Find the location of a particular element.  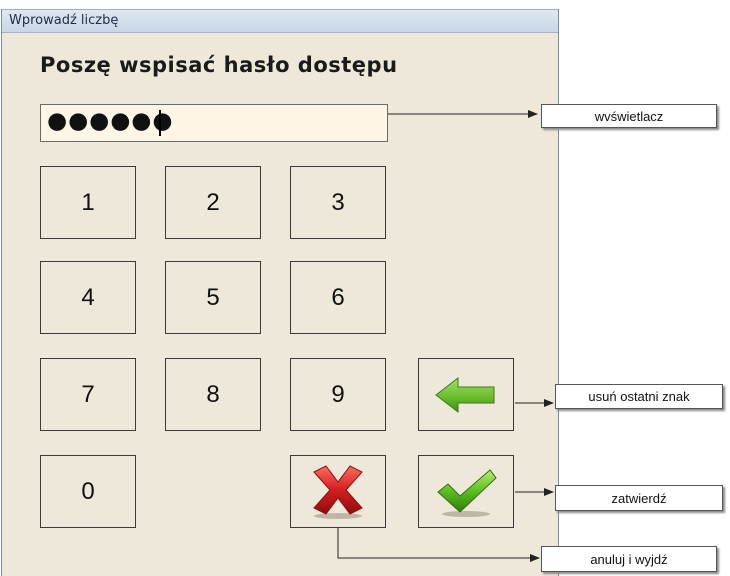

key-label: 1 is located at coordinates (88, 202).